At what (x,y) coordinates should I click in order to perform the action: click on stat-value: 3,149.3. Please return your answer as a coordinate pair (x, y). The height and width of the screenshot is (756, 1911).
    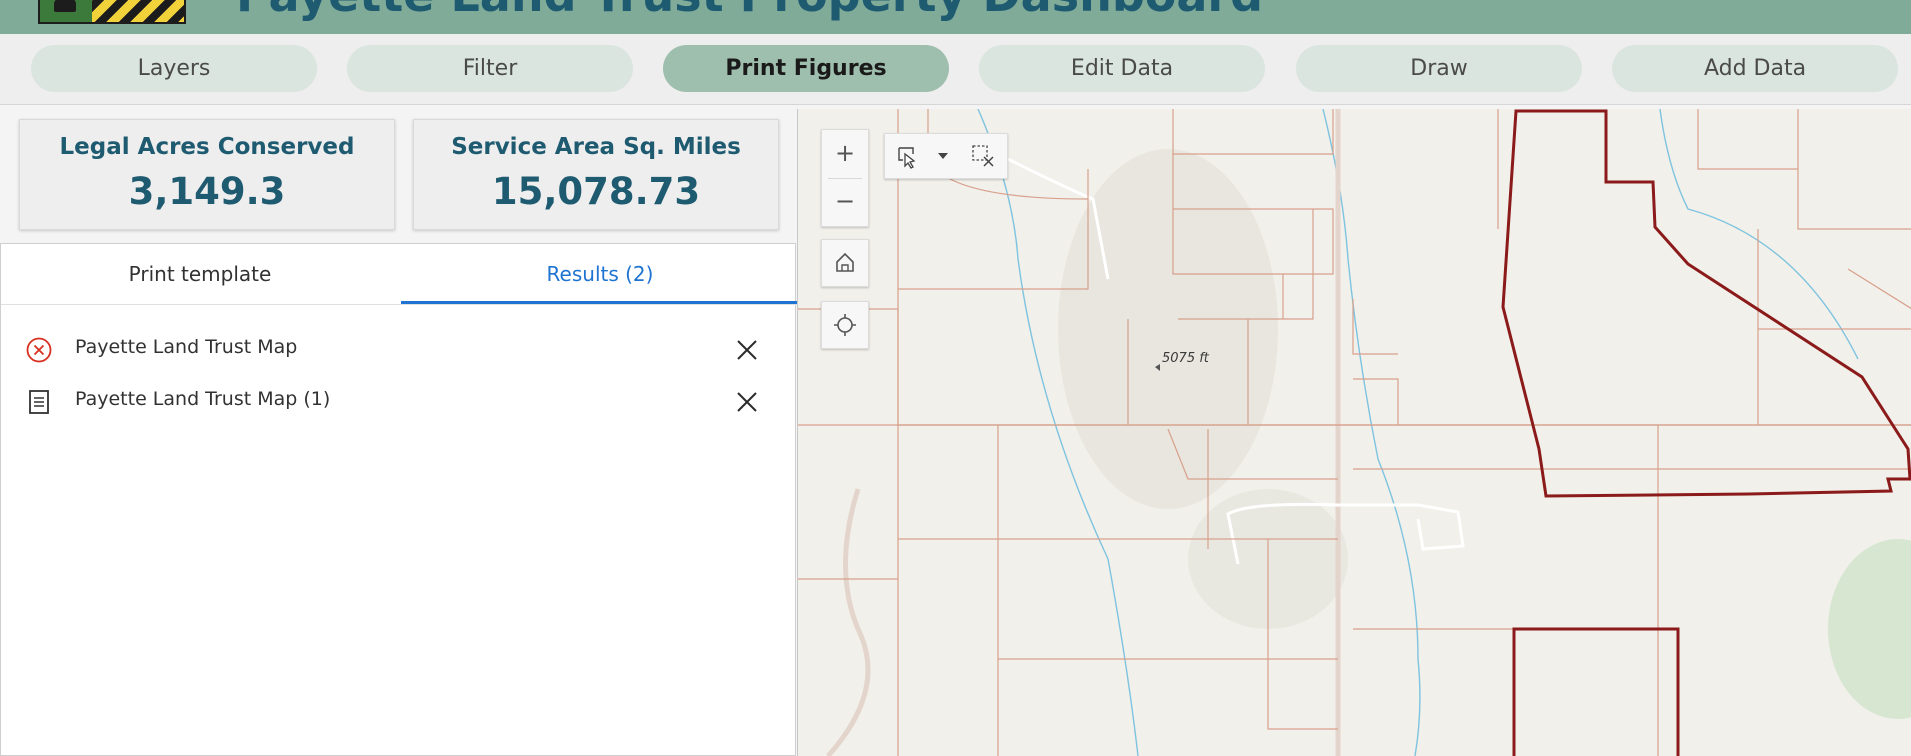
    Looking at the image, I should click on (207, 191).